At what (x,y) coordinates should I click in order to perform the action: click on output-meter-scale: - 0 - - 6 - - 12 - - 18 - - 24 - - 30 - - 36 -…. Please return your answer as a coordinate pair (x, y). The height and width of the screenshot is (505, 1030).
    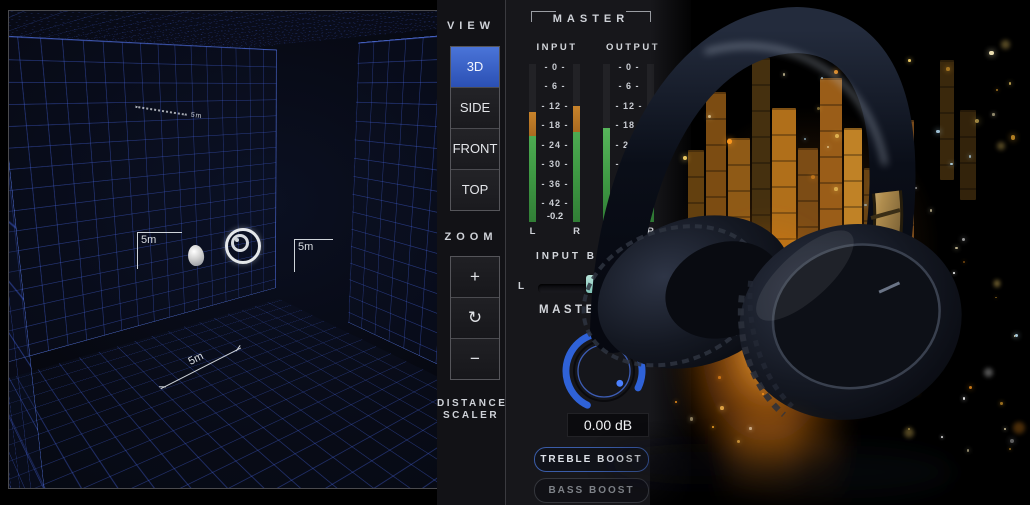
    Looking at the image, I should click on (629, 135).